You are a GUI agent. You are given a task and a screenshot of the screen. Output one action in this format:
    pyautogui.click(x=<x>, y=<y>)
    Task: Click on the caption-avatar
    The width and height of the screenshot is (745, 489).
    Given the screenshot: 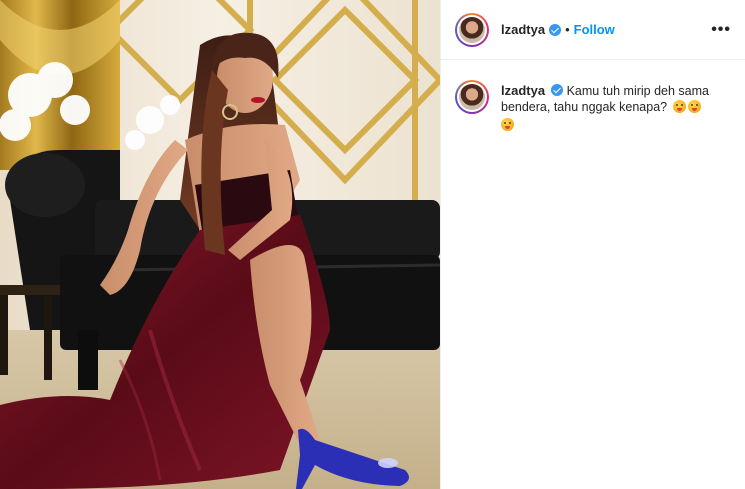 What is the action you would take?
    pyautogui.click(x=472, y=97)
    